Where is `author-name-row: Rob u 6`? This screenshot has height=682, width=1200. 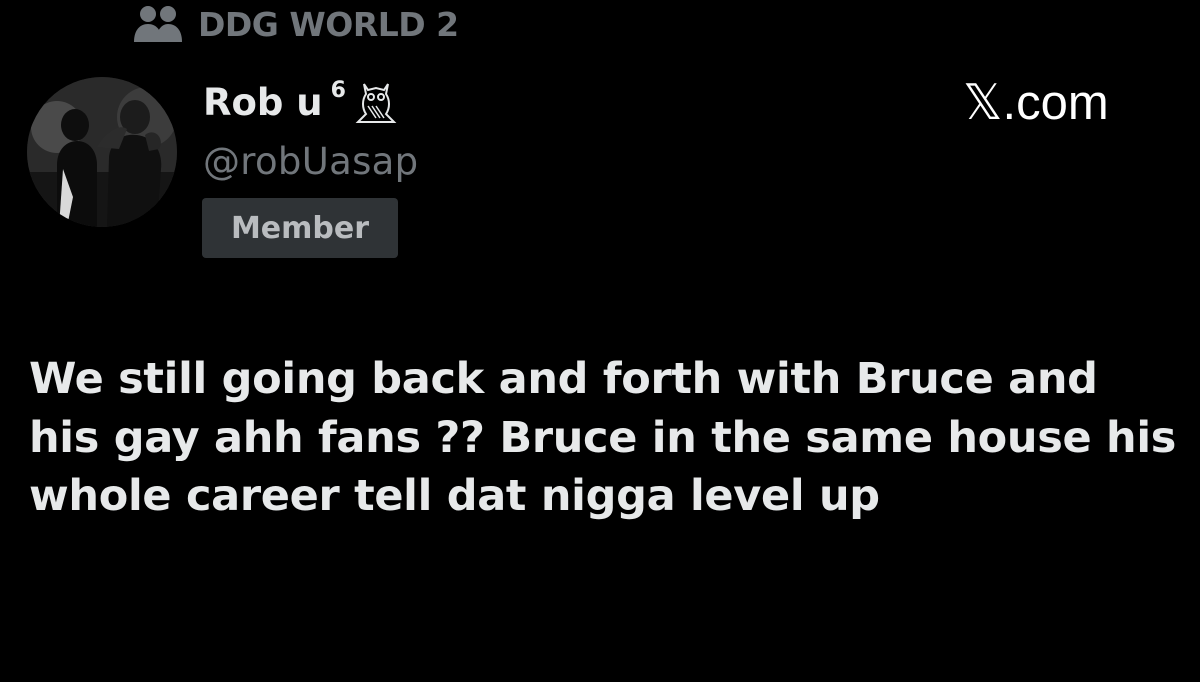 author-name-row: Rob u 6 is located at coordinates (300, 102).